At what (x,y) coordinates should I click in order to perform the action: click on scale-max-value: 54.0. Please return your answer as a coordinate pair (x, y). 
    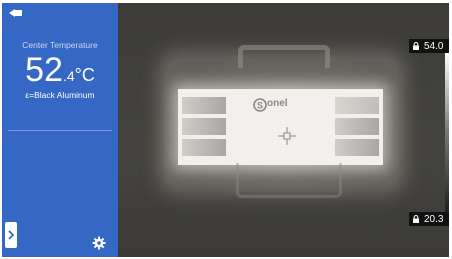
    Looking at the image, I should click on (434, 46).